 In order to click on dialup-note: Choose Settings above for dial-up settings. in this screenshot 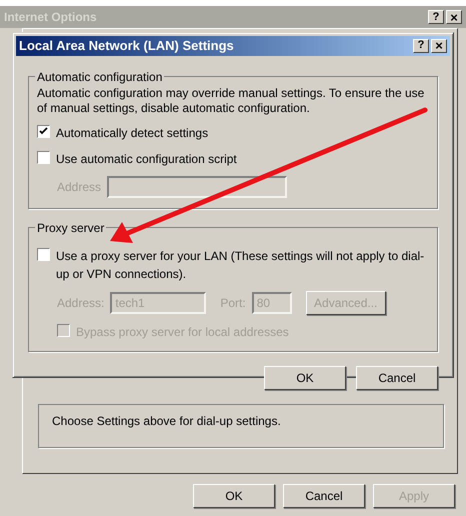, I will do `click(166, 421)`.